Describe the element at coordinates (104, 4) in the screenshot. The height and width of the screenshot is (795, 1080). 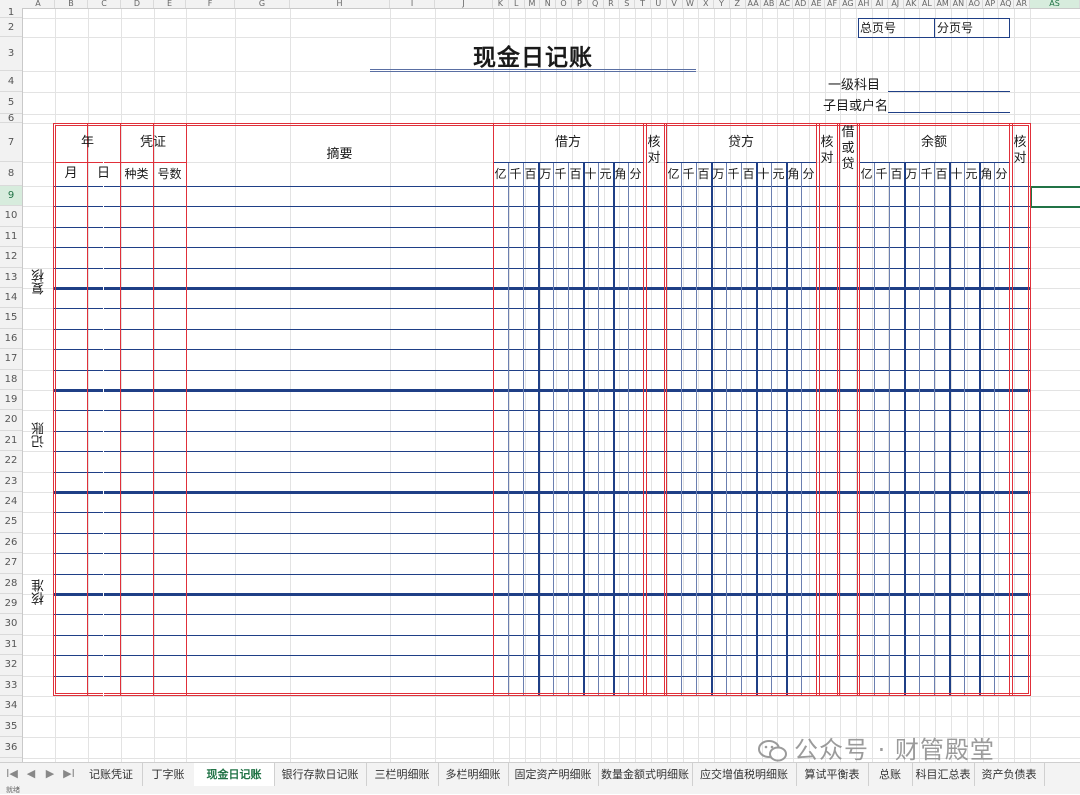
I see `column-header-cell: C` at that location.